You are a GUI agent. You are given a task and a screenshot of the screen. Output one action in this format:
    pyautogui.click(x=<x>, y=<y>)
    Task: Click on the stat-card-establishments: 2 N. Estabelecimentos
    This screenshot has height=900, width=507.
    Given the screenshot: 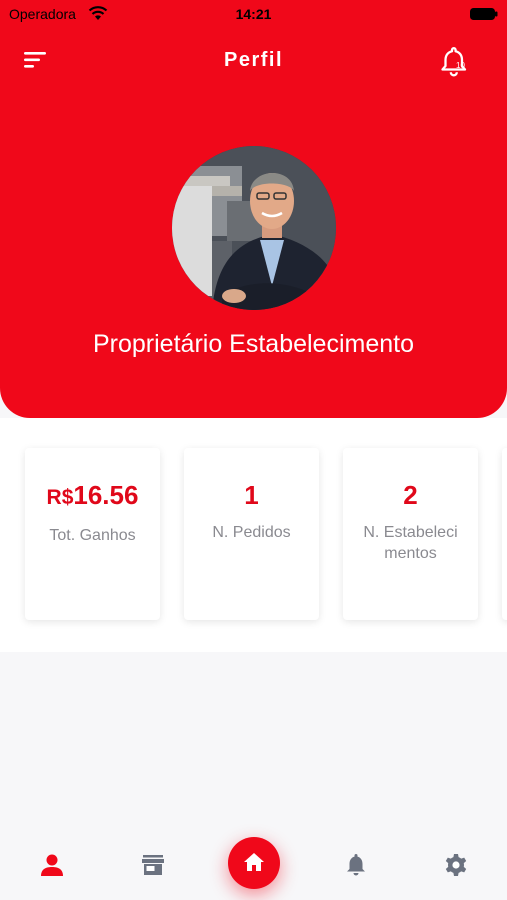 What is the action you would take?
    pyautogui.click(x=410, y=534)
    